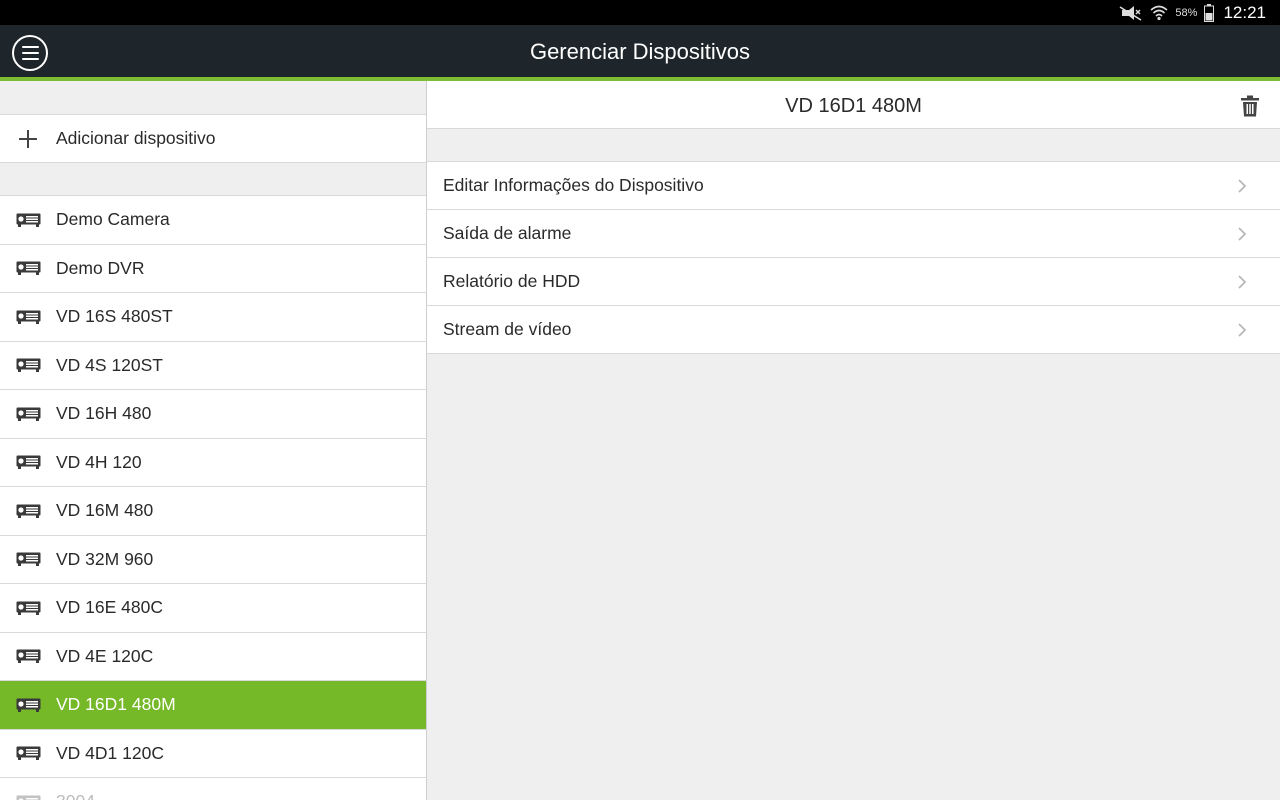  I want to click on device-option-item: Stream de vídeo, so click(853, 330).